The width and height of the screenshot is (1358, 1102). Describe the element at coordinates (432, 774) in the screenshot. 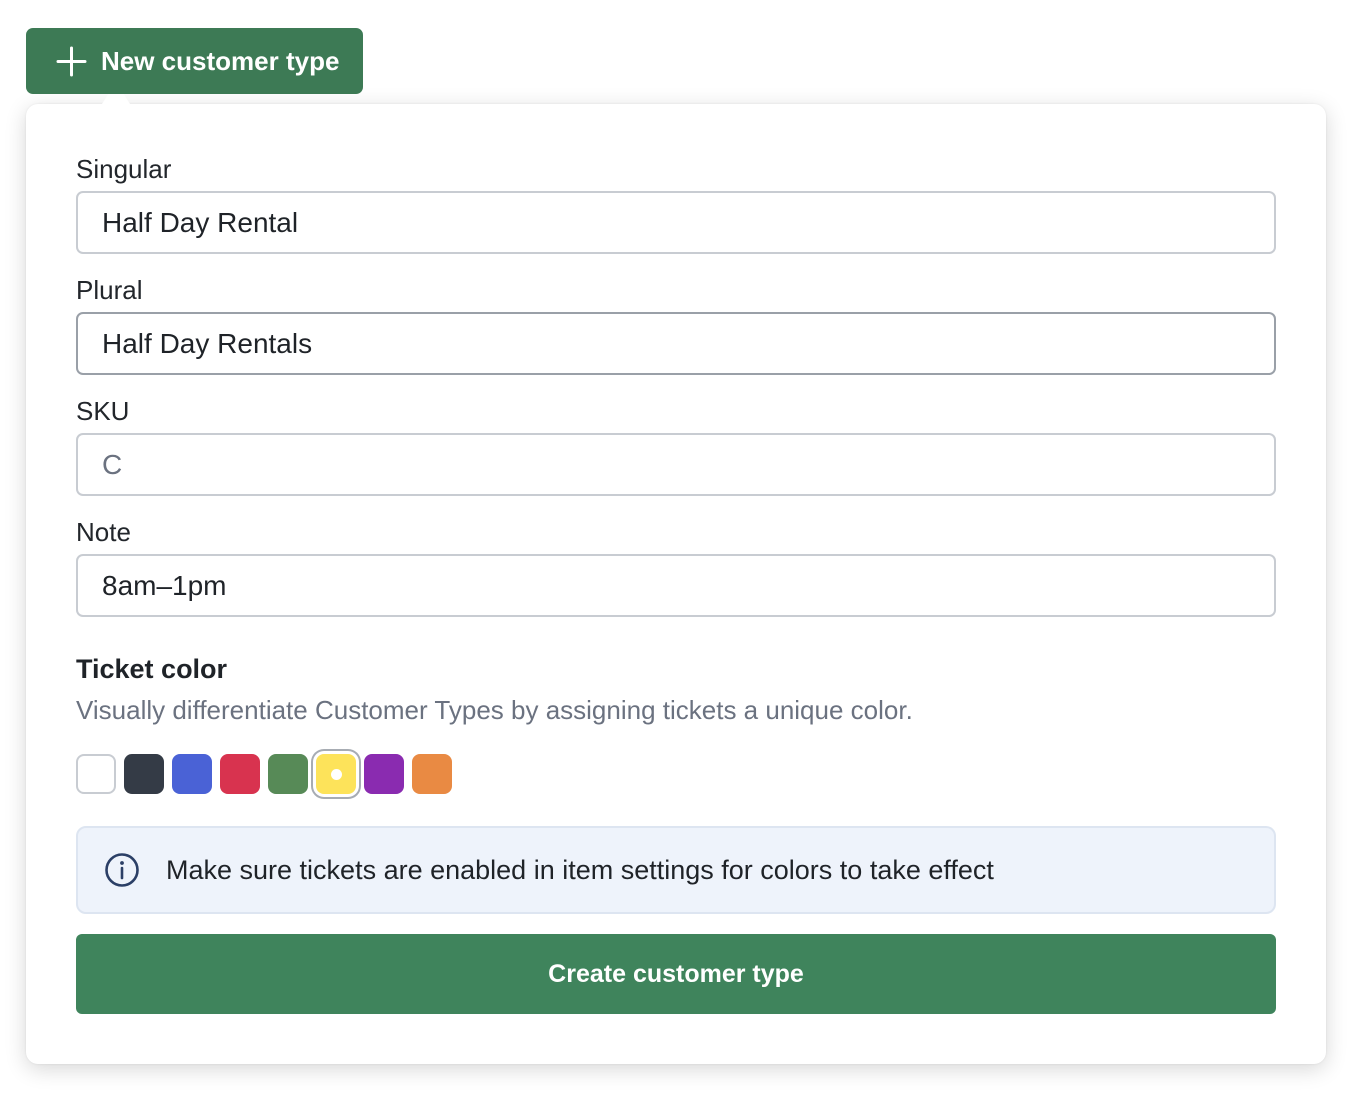

I see `color-swatch-orange` at that location.